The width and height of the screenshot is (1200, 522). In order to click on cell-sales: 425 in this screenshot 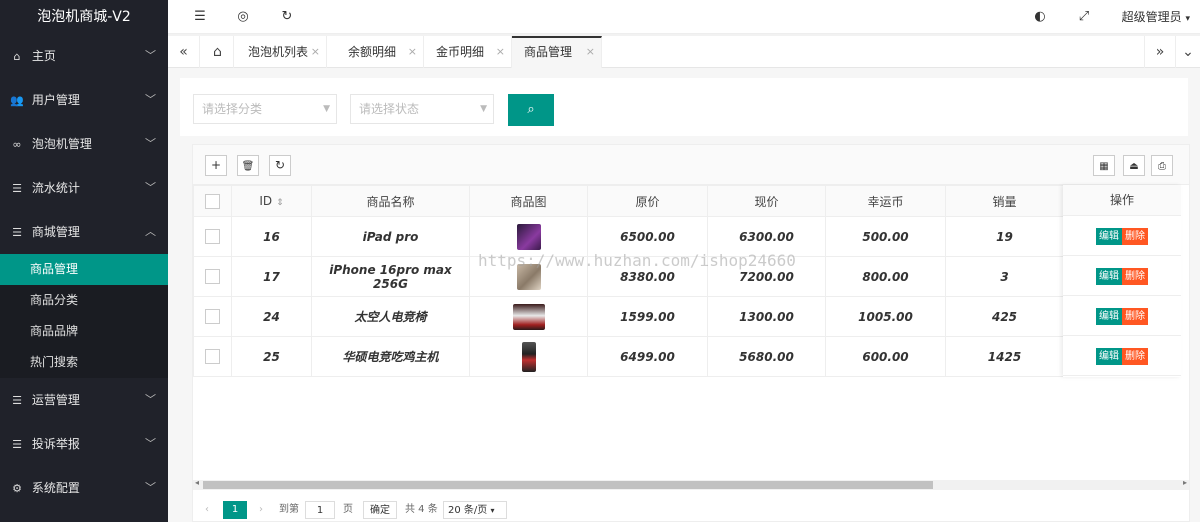, I will do `click(1004, 316)`.